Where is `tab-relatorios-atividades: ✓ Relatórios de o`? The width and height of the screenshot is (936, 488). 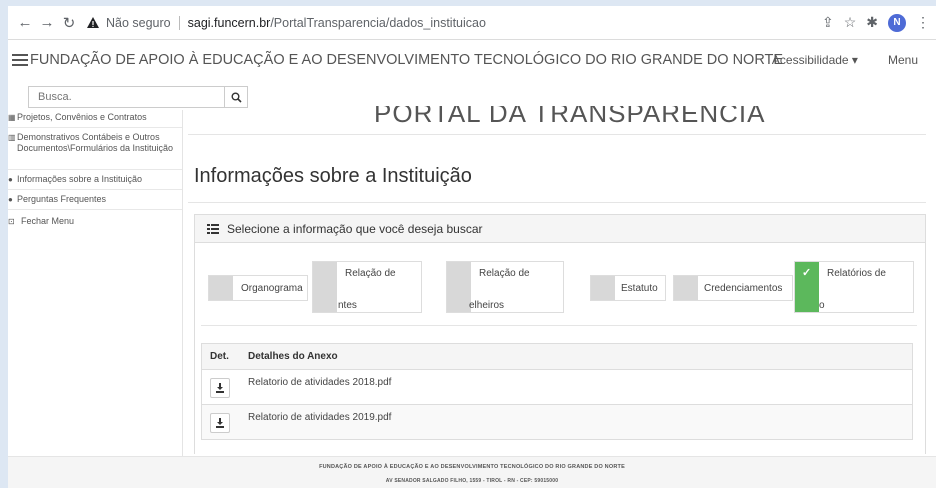
tab-relatorios-atividades: ✓ Relatórios de o is located at coordinates (854, 287).